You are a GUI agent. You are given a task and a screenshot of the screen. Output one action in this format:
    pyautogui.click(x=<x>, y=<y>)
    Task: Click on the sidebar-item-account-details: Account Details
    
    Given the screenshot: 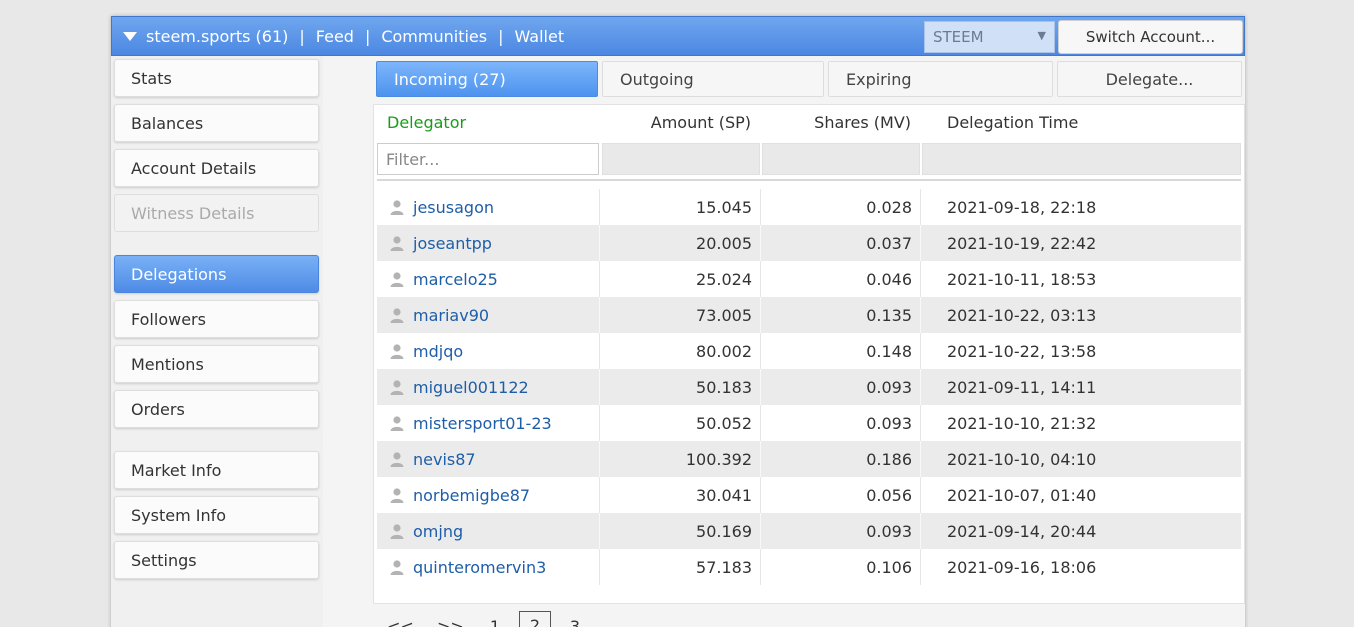 What is the action you would take?
    pyautogui.click(x=216, y=168)
    